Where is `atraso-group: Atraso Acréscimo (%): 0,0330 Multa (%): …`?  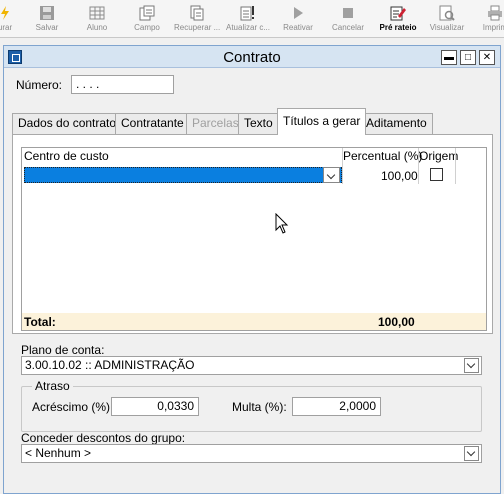
atraso-group: Atraso Acréscimo (%): 0,0330 Multa (%): … is located at coordinates (251, 405).